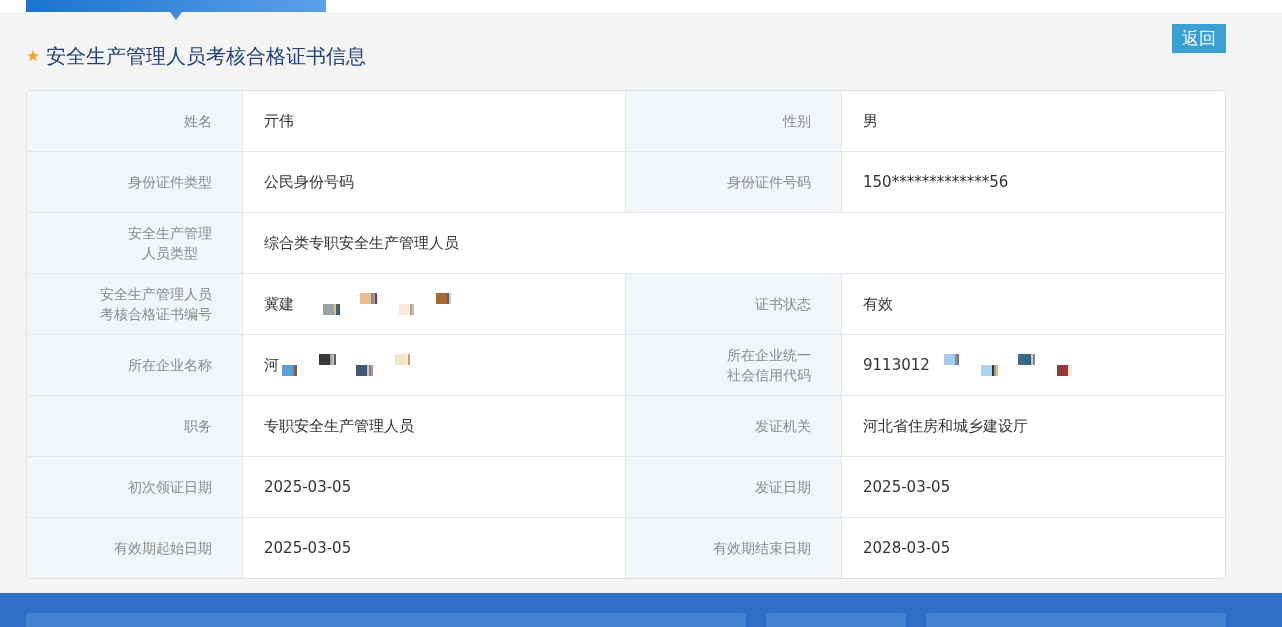  I want to click on field-label: 有效期结束日期, so click(762, 548).